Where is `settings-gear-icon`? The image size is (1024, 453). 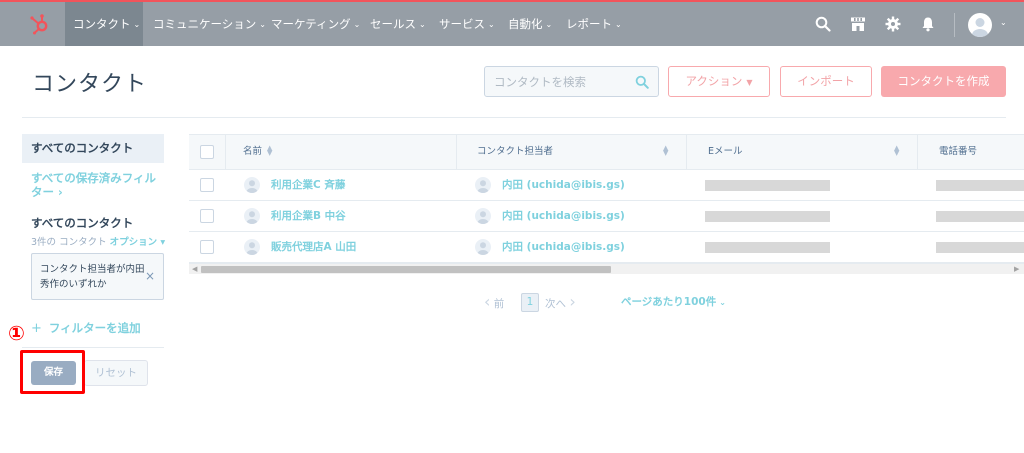 settings-gear-icon is located at coordinates (893, 24).